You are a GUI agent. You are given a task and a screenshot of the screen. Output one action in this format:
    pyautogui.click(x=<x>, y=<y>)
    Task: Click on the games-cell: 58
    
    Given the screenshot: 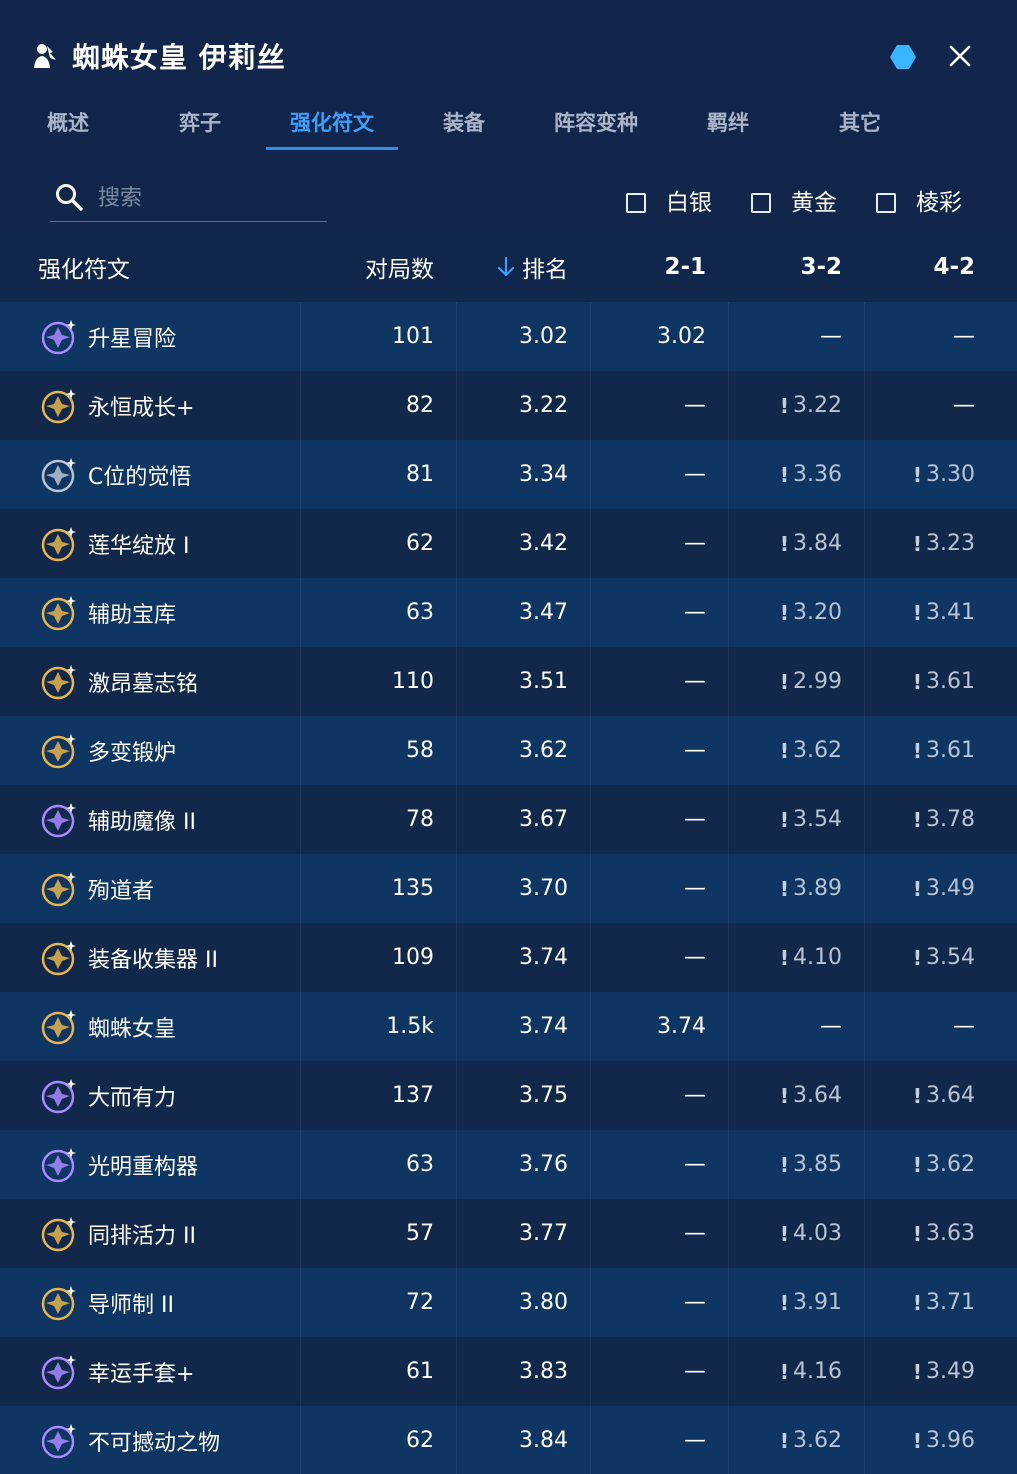 What is the action you would take?
    pyautogui.click(x=378, y=750)
    